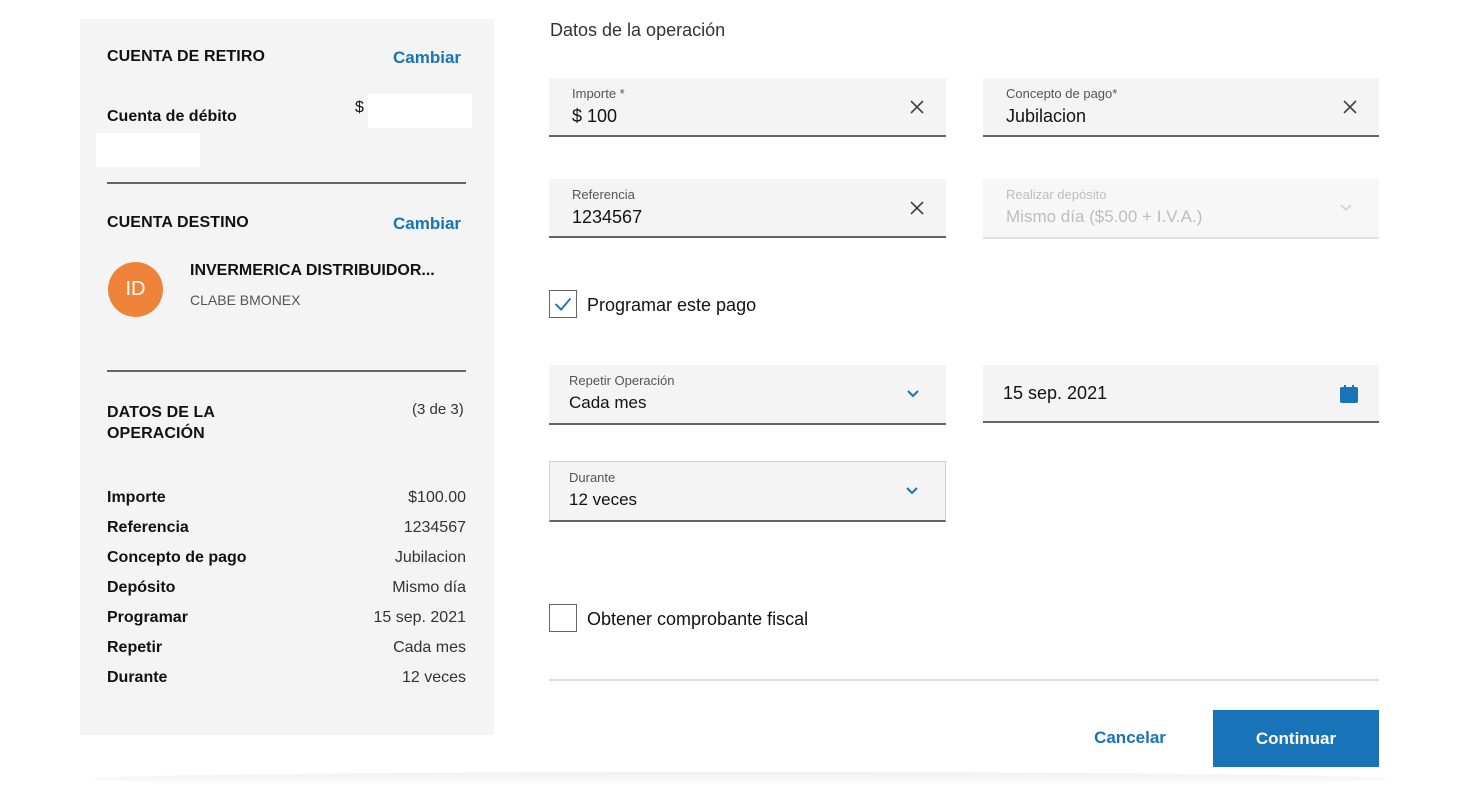  What do you see at coordinates (1349, 394) in the screenshot?
I see `calendar-icon` at bounding box center [1349, 394].